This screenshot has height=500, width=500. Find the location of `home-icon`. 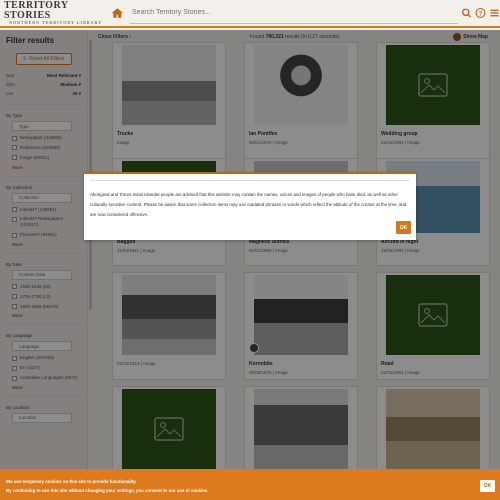

home-icon is located at coordinates (117, 13).